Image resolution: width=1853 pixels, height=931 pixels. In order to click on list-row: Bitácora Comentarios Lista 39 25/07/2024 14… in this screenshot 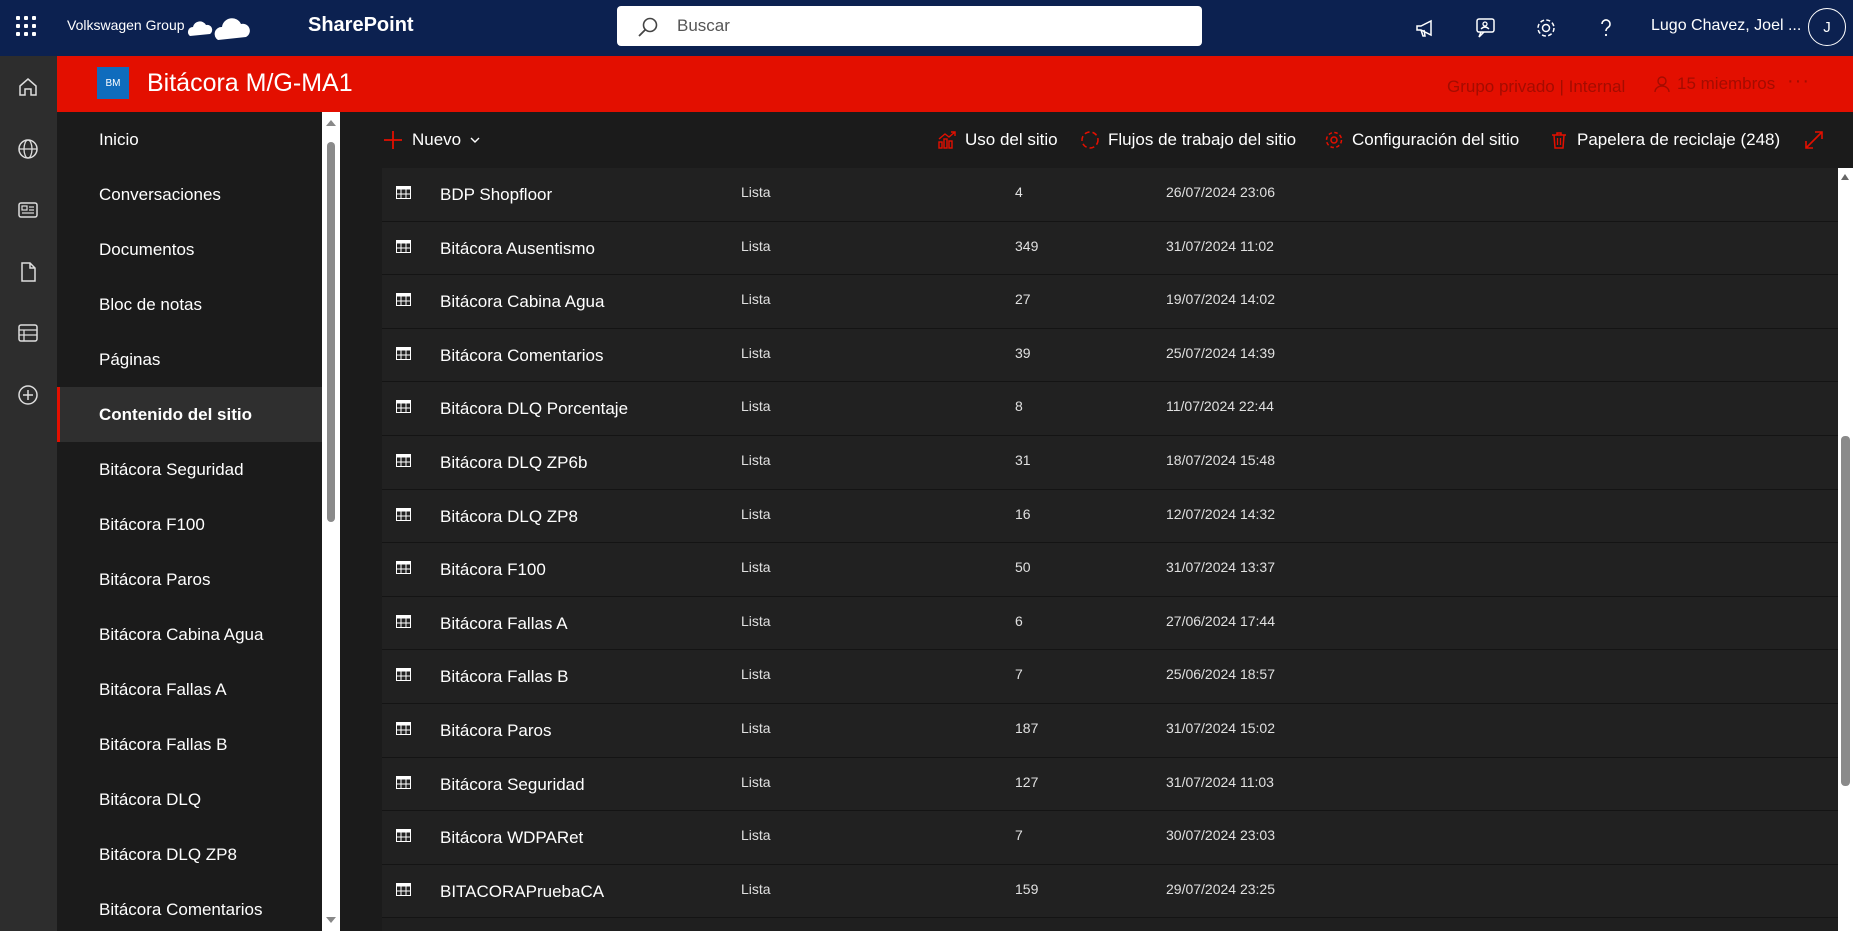, I will do `click(1110, 355)`.